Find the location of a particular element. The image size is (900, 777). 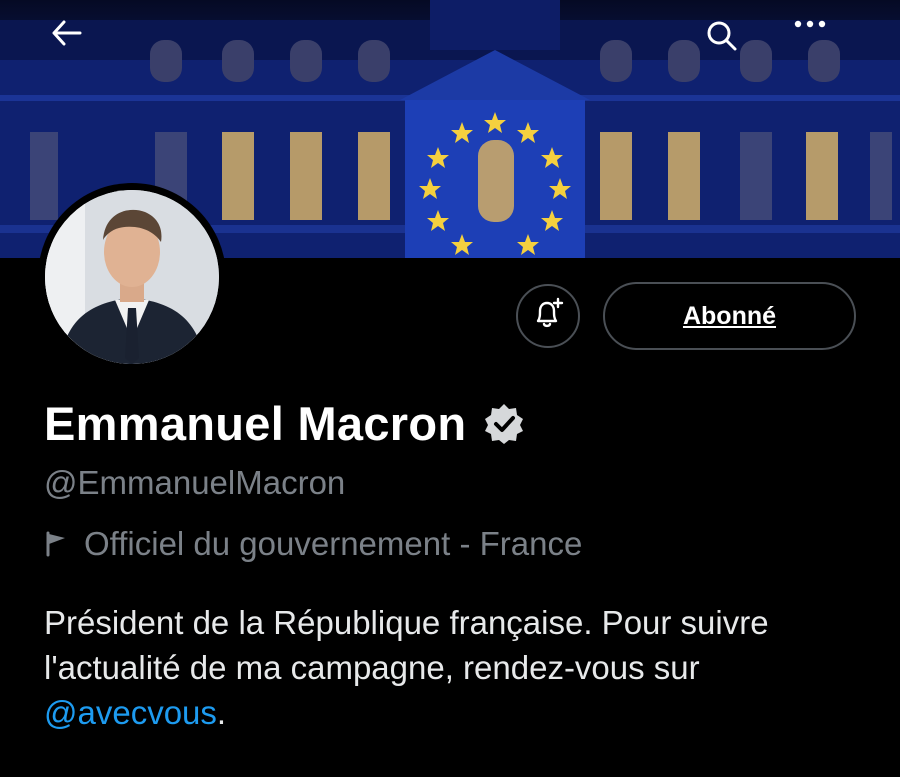

profile-avatar is located at coordinates (132, 277).